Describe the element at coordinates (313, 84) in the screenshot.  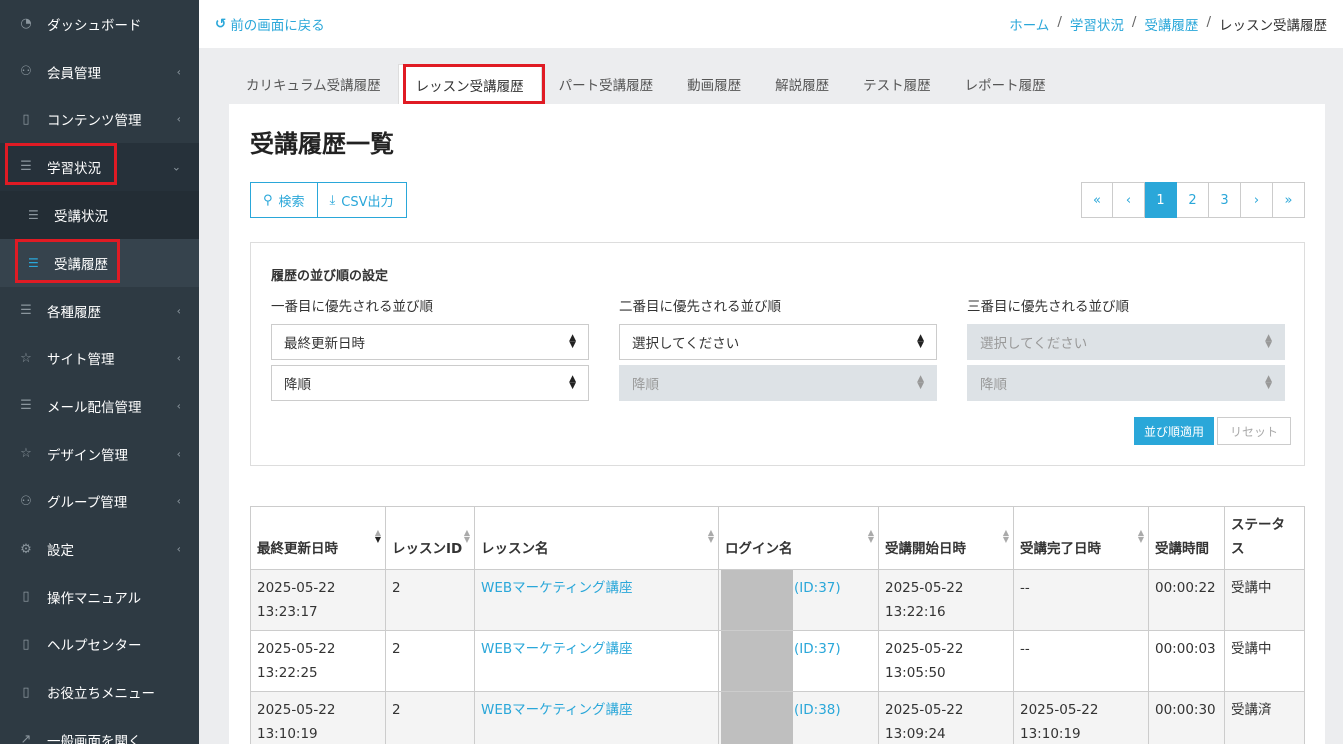
I see `tab-curriculum-history: カリキュラム受講履歴` at that location.